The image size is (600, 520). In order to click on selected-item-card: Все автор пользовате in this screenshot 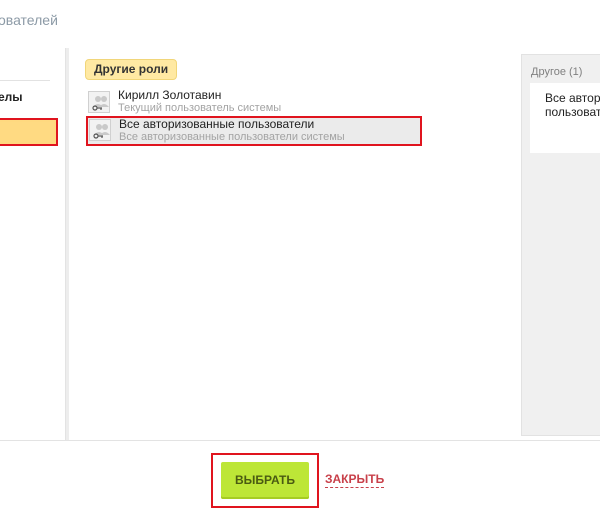, I will do `click(565, 118)`.